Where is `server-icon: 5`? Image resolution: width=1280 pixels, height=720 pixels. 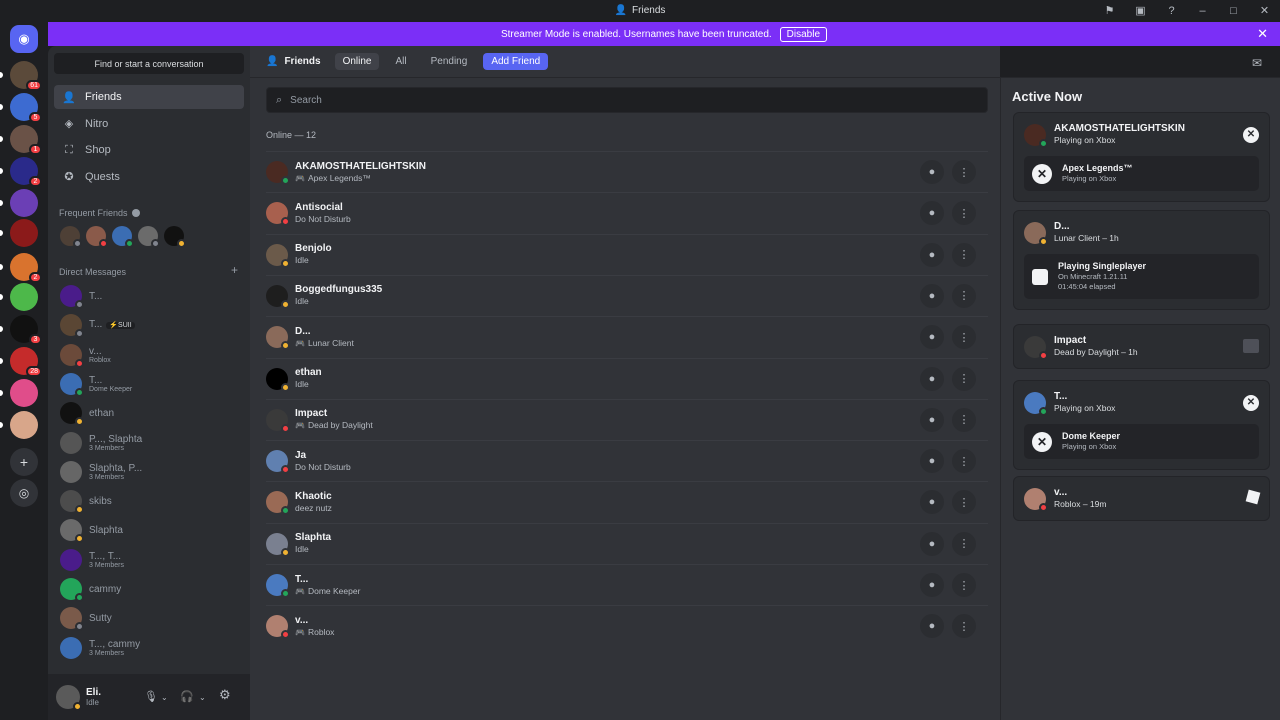
server-icon: 5 is located at coordinates (26, 108).